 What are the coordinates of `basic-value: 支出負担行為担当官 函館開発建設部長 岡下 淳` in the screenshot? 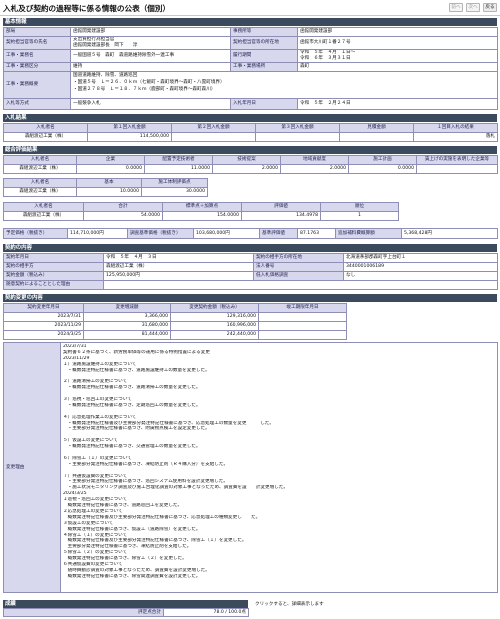 It's located at (150, 43).